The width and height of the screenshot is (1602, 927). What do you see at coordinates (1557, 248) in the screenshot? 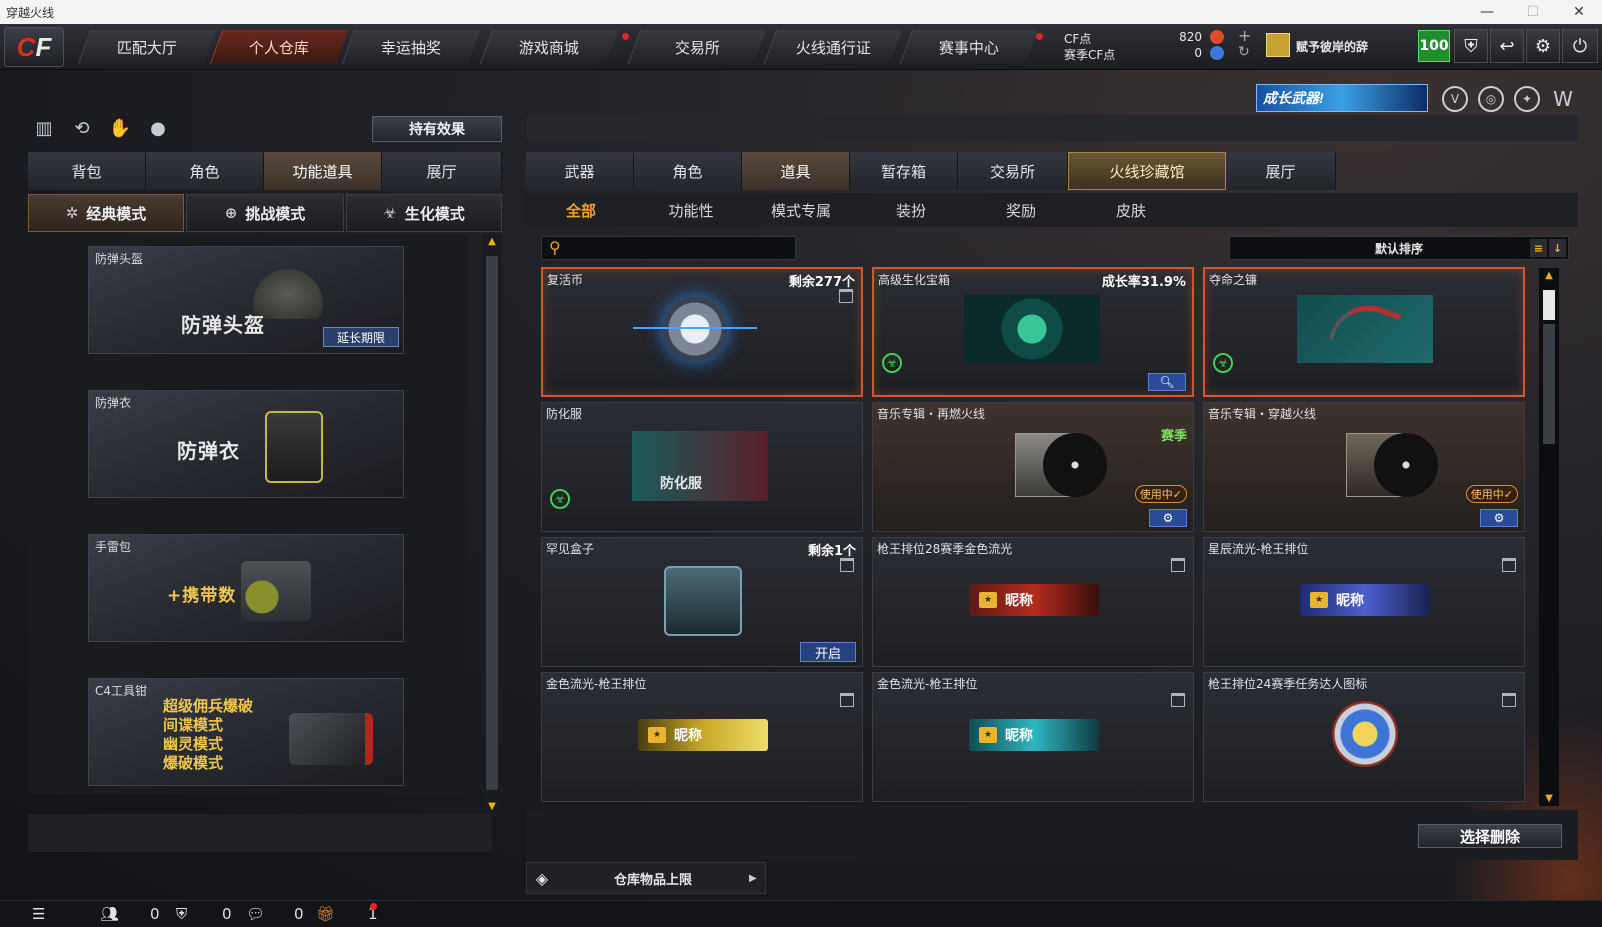
I see `sort-direction-icon: ↓` at bounding box center [1557, 248].